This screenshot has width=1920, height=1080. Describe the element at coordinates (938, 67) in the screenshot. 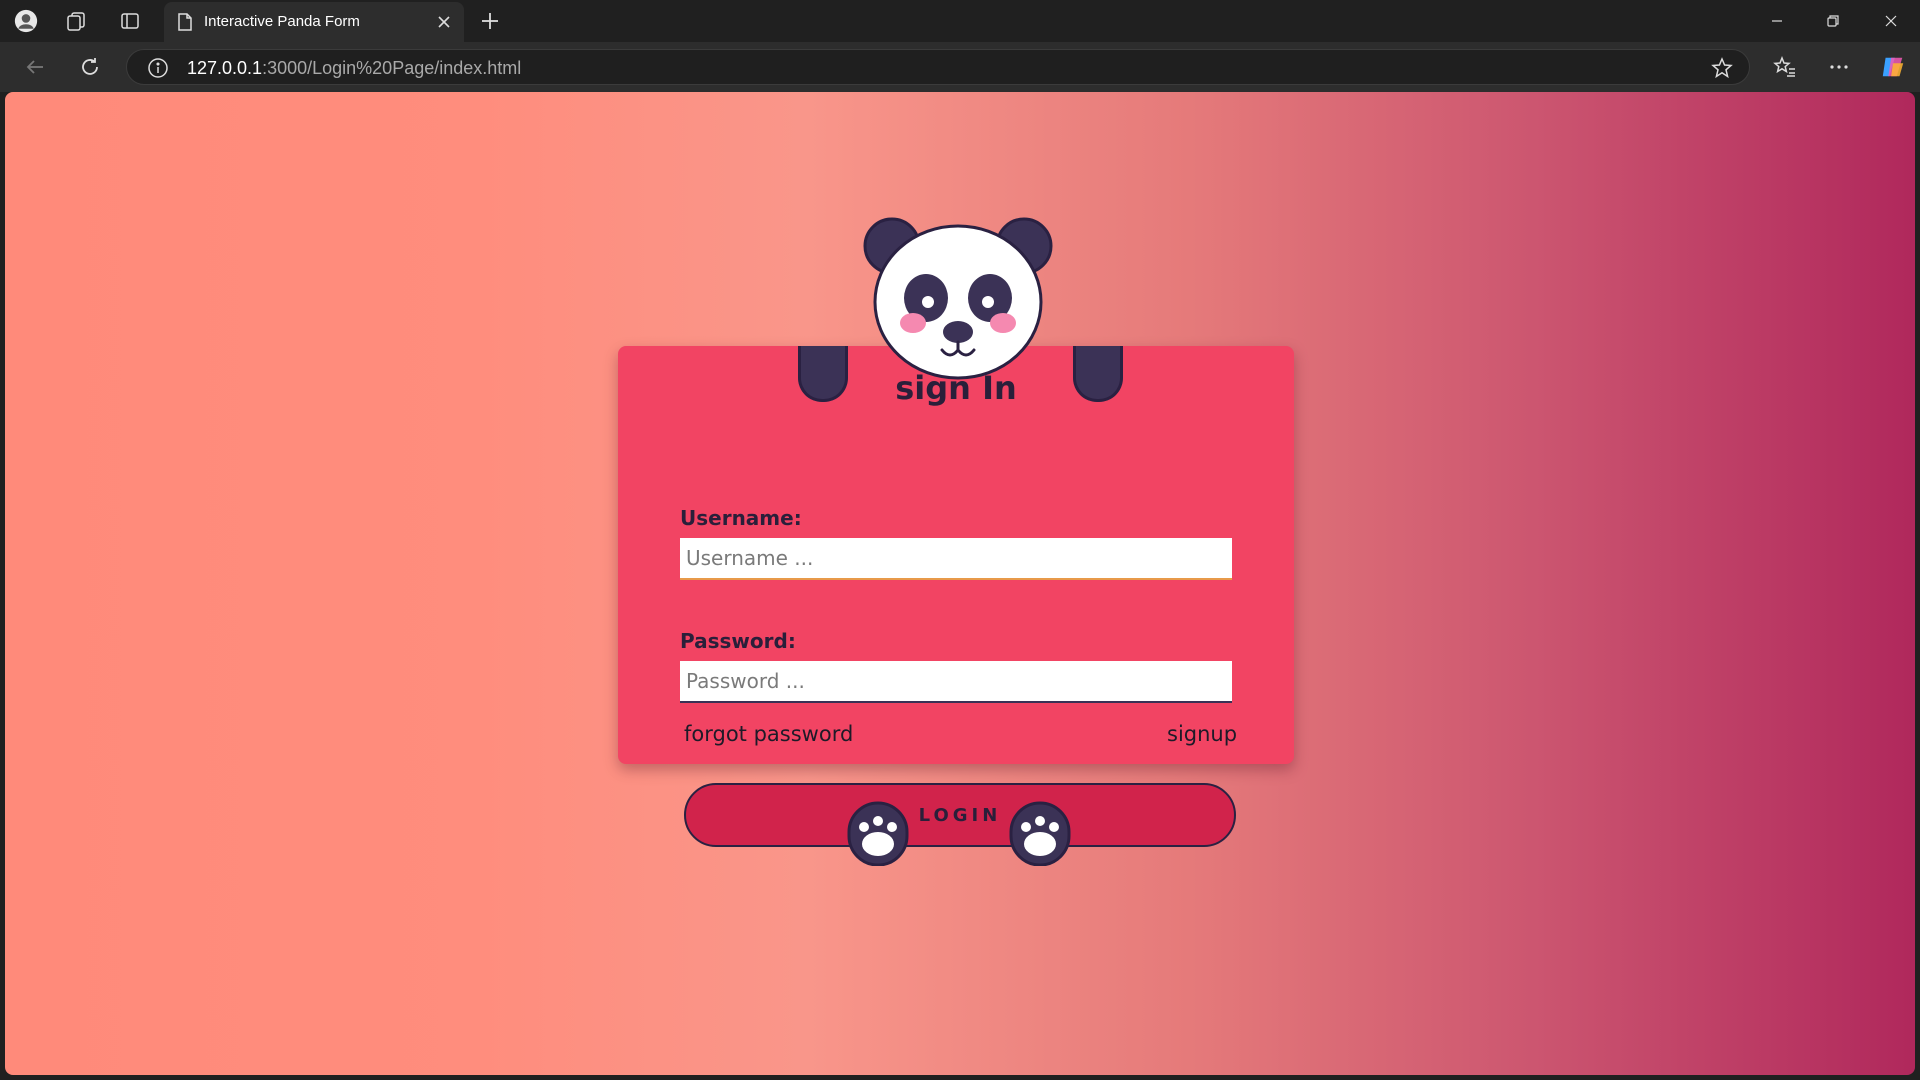

I see `address-bar: 127.0.0.1:3000/Login%20Page/index.html` at that location.